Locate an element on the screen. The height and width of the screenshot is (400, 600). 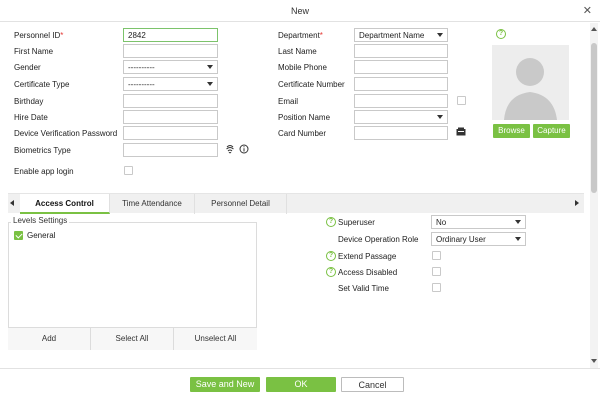
dialog-title: New is located at coordinates (299, 11).